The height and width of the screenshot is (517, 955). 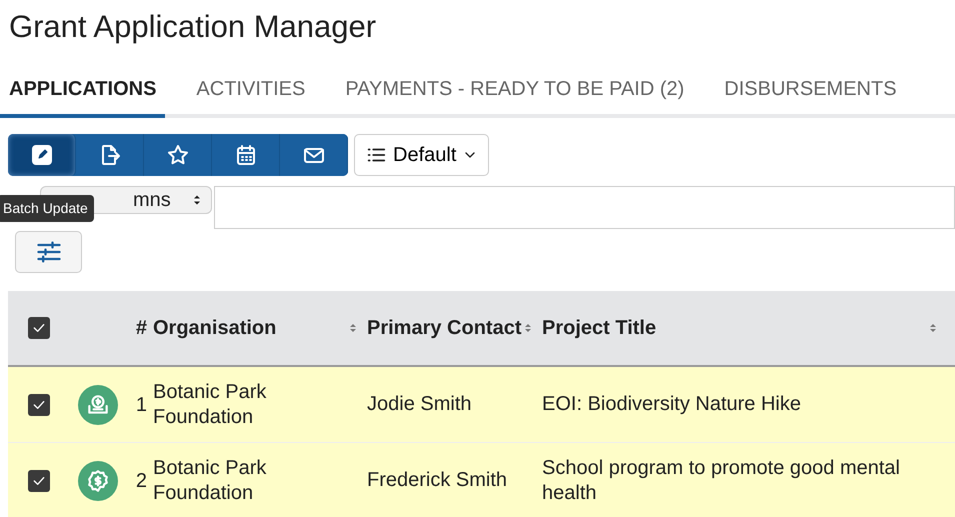 What do you see at coordinates (141, 328) in the screenshot?
I see `column-header: #` at bounding box center [141, 328].